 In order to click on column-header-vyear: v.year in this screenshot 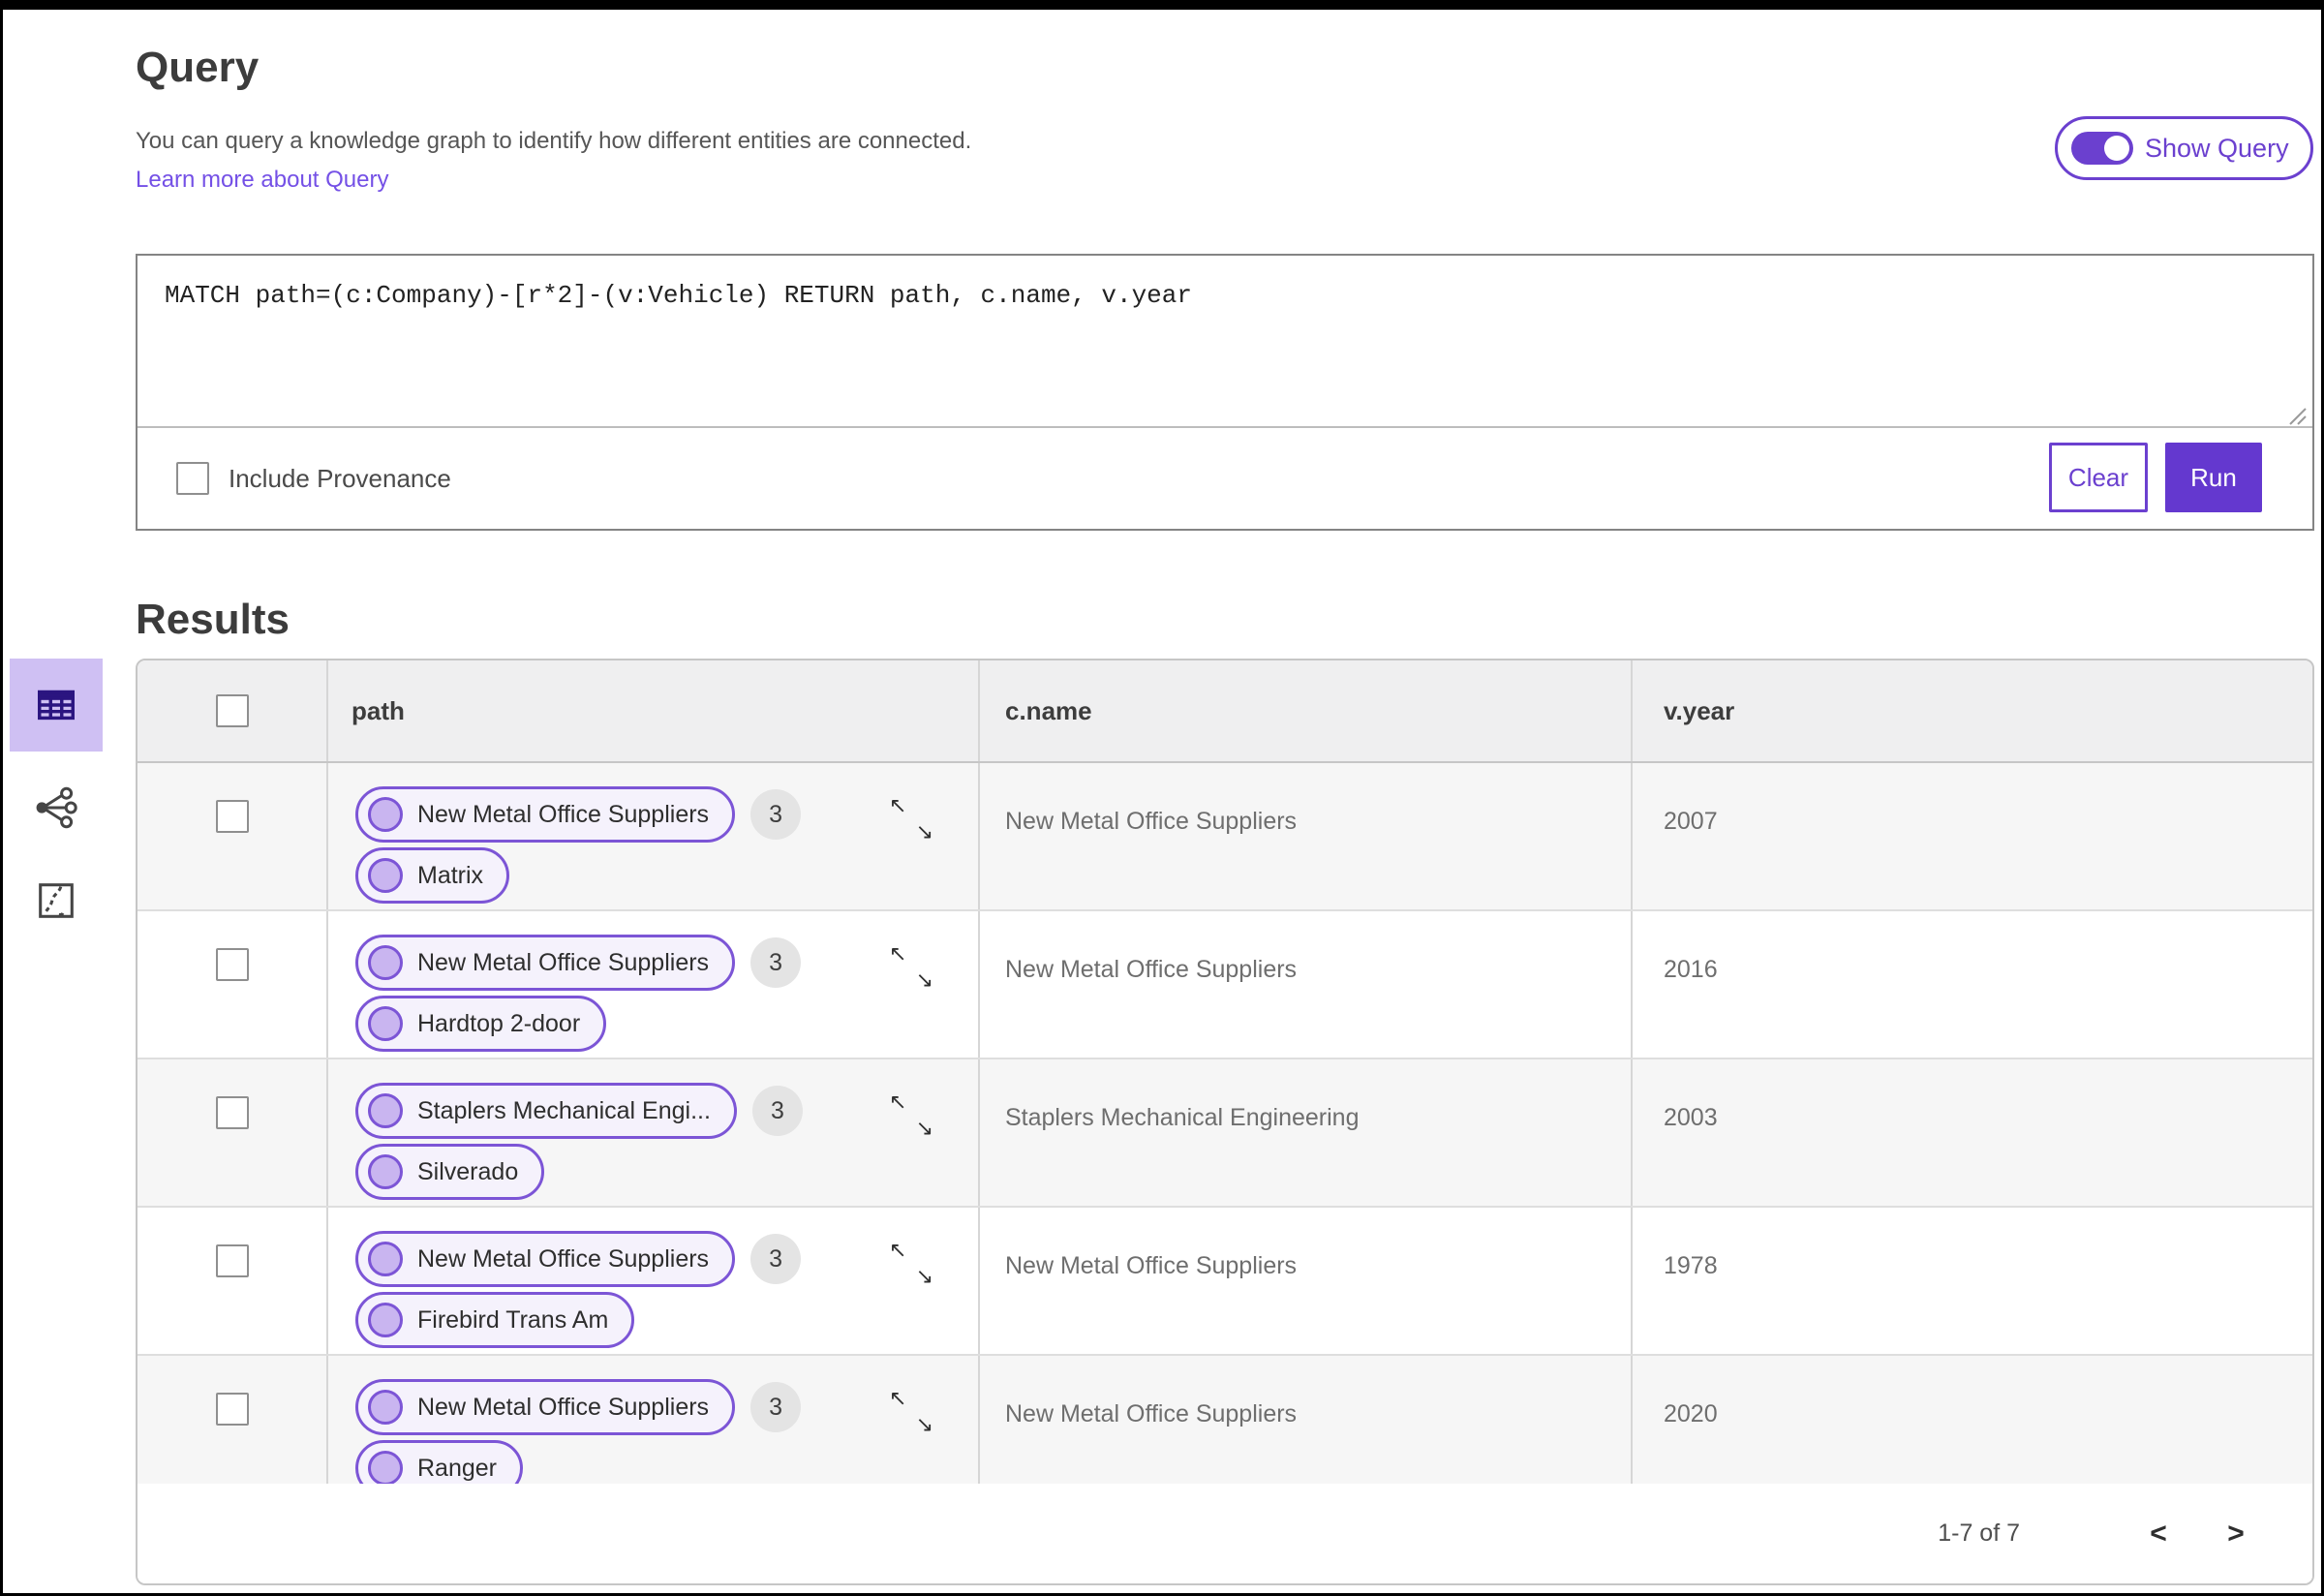, I will do `click(1973, 710)`.